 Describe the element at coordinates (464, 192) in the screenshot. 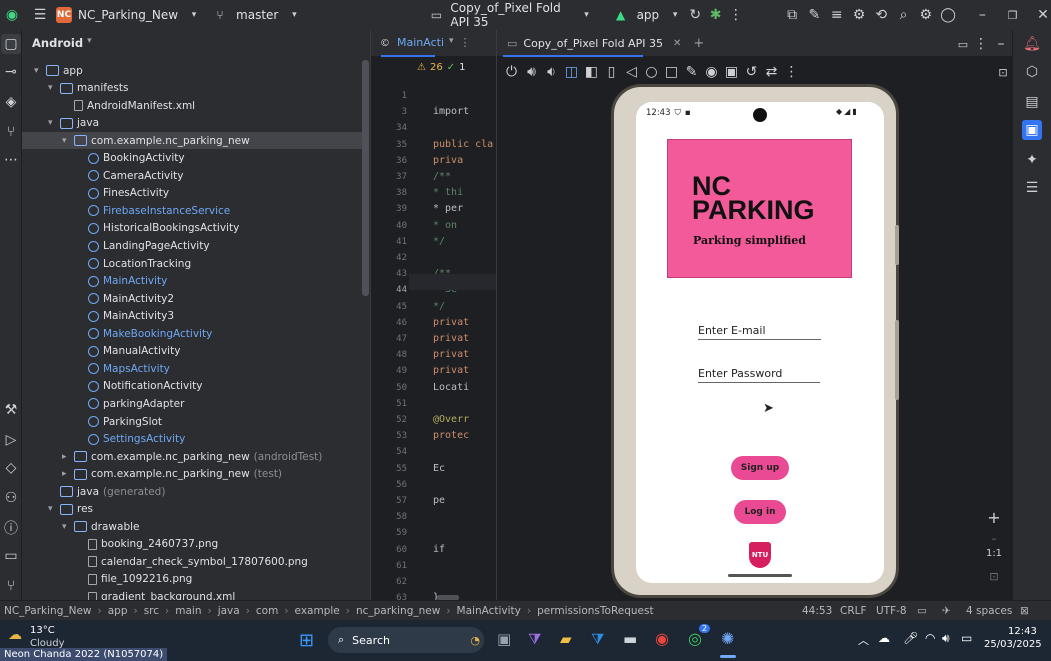

I see `code-line: * thi` at that location.